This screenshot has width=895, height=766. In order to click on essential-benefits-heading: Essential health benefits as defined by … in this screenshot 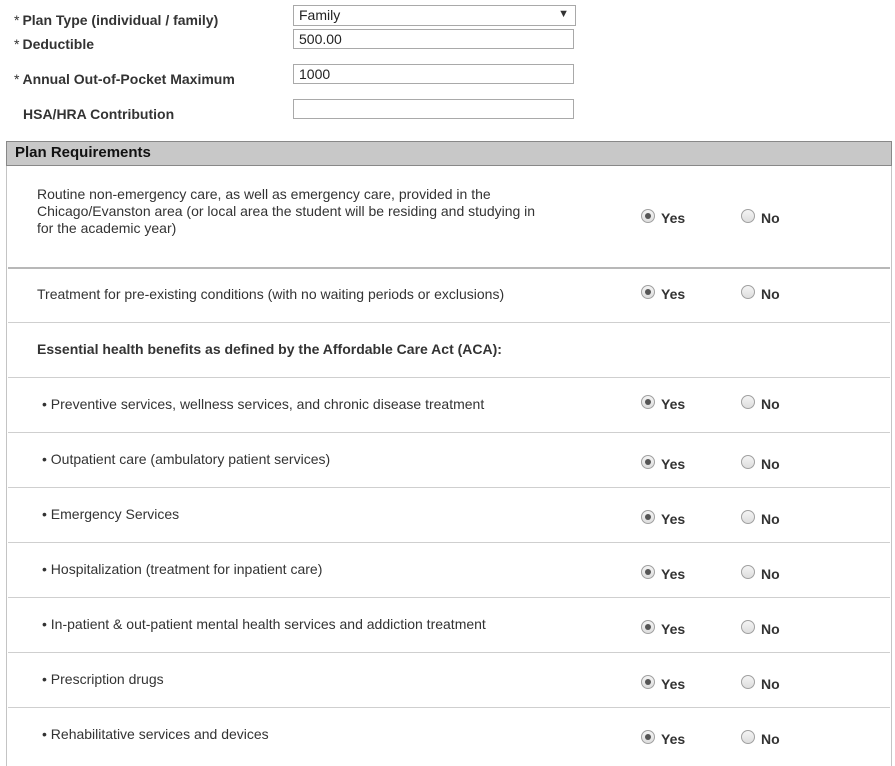, I will do `click(269, 349)`.